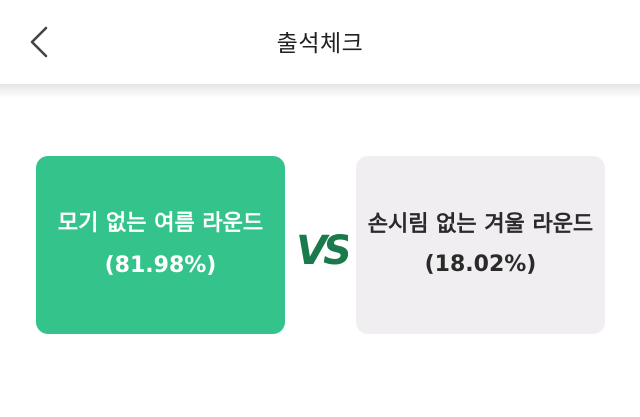 This screenshot has height=417, width=640. I want to click on page-title: 출석체크, so click(320, 44).